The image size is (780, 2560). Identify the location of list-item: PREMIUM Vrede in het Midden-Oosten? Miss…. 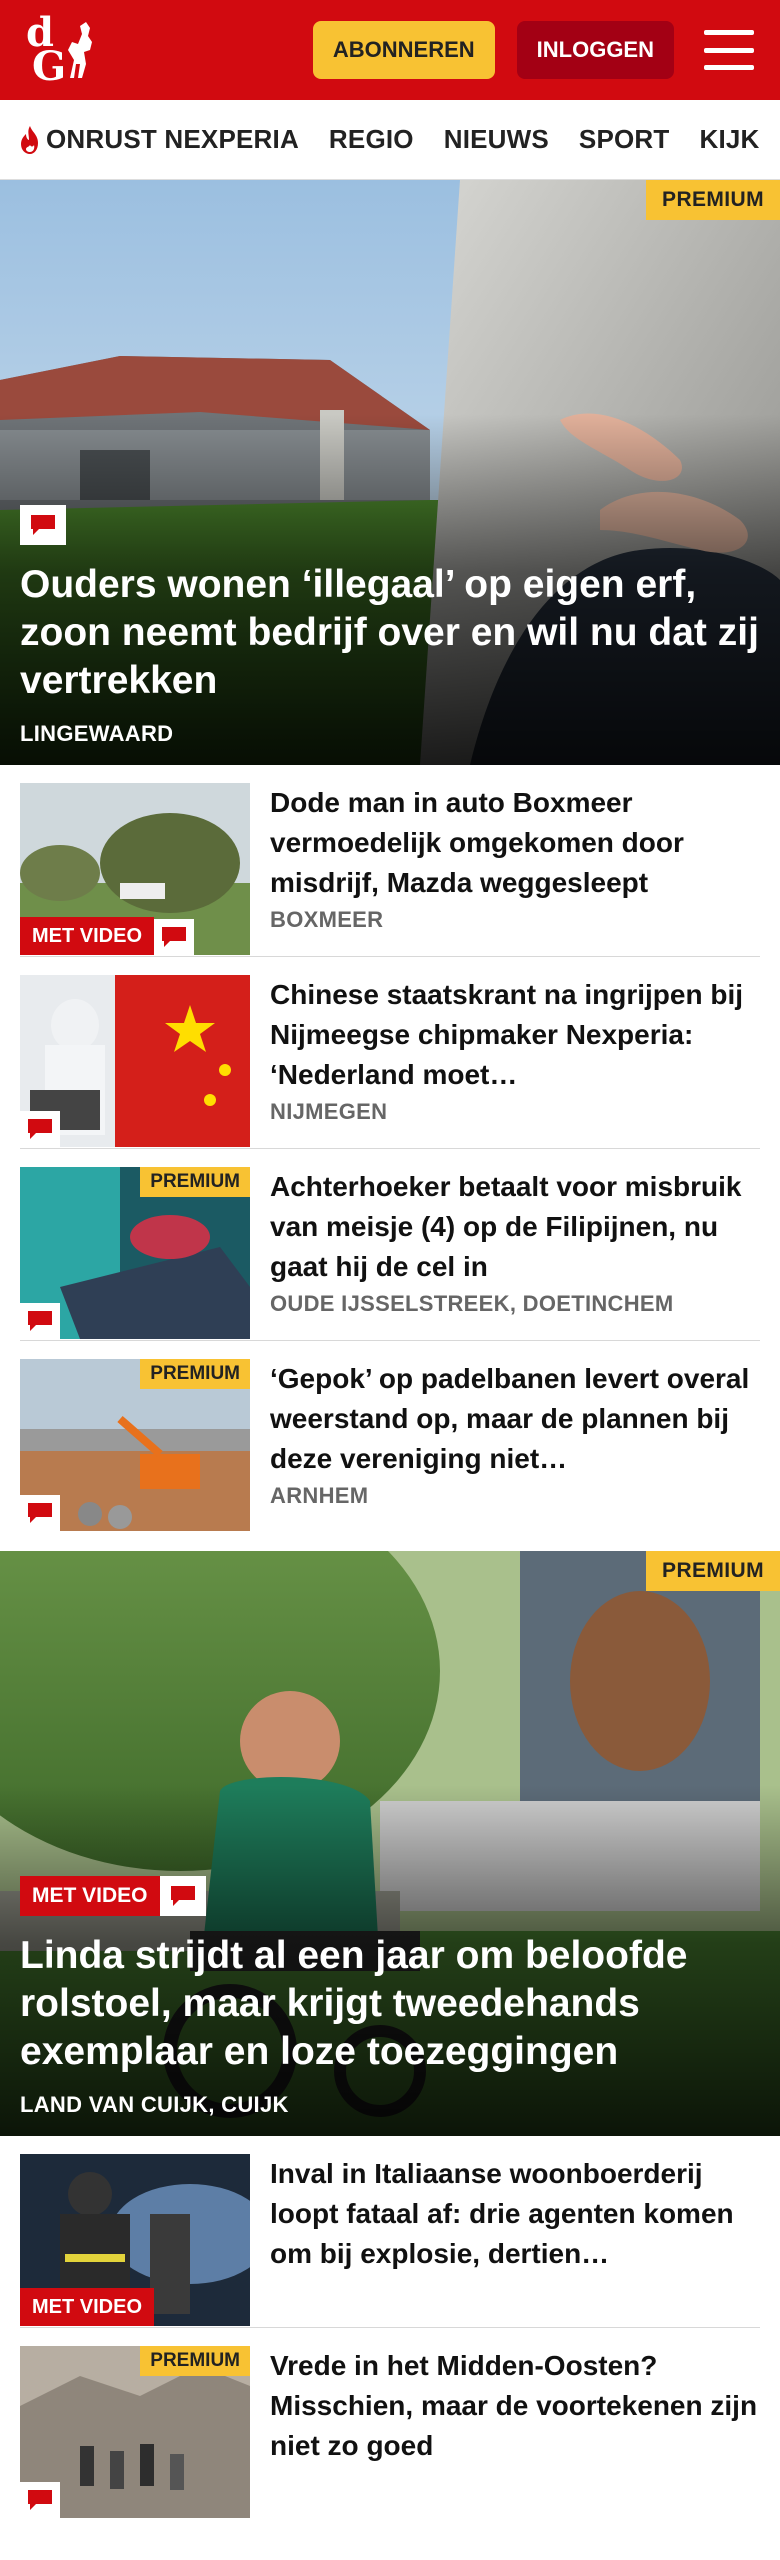
(390, 2424).